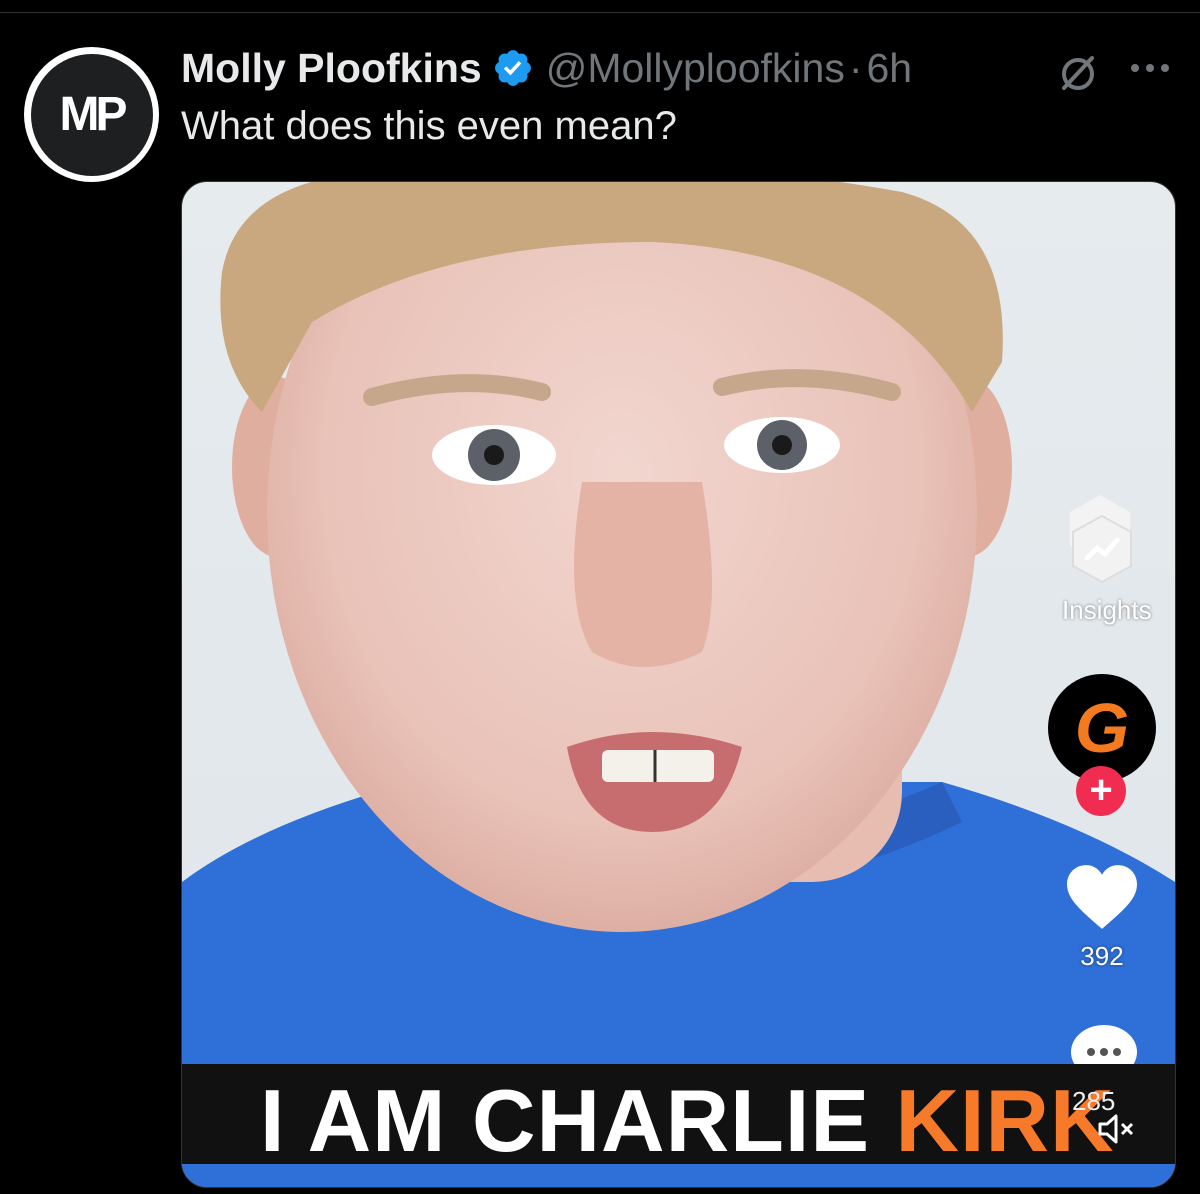 This screenshot has width=1200, height=1194. What do you see at coordinates (678, 1177) in the screenshot?
I see `video-bottom-strip` at bounding box center [678, 1177].